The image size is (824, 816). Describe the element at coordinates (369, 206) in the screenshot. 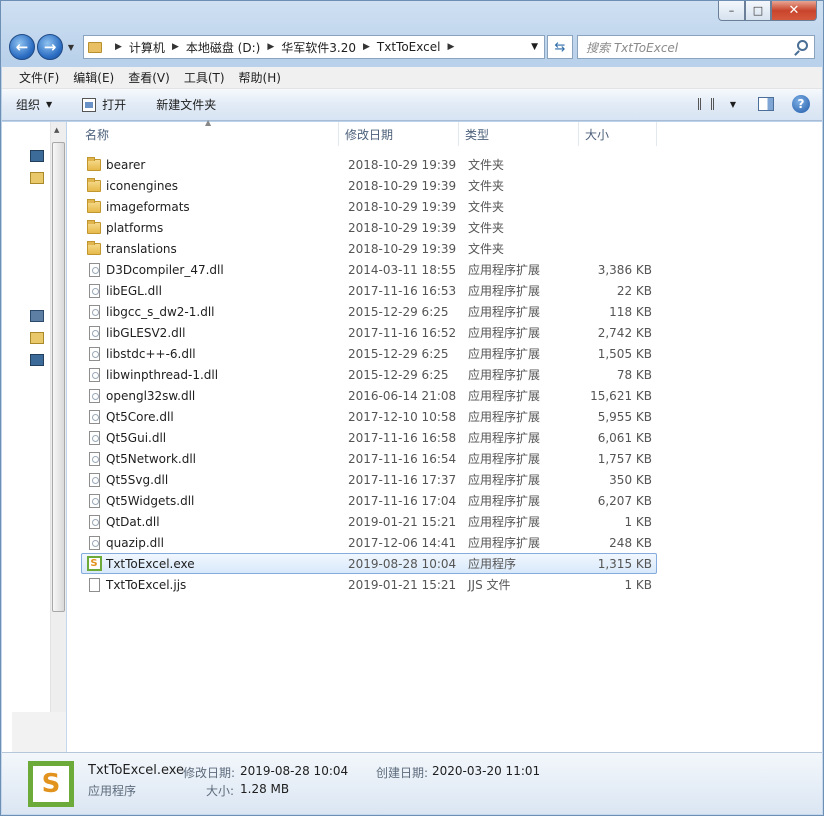

I see `file-row: imageformats 2018-10-29 19:39 文件夹` at that location.